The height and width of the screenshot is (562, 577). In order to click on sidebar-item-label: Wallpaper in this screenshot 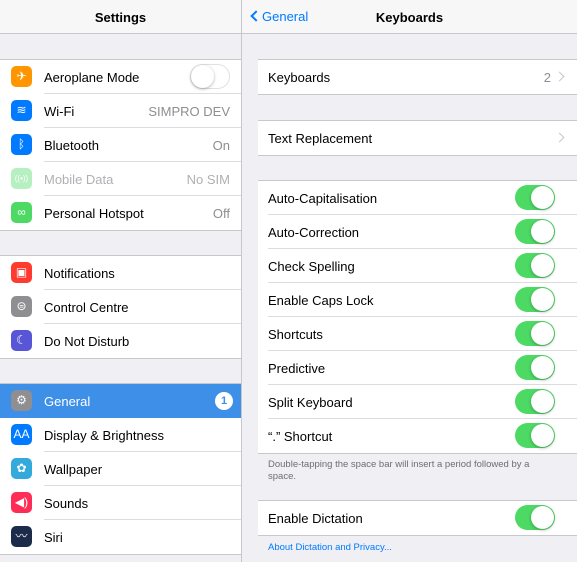, I will do `click(73, 469)`.